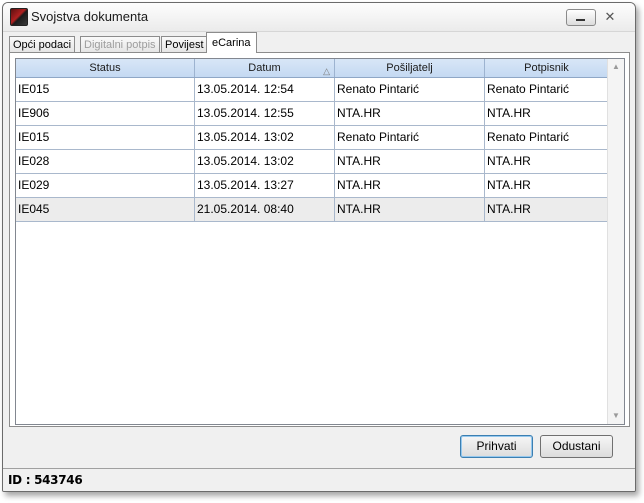 The height and width of the screenshot is (503, 644). I want to click on column-header-datum: Datum △, so click(265, 68).